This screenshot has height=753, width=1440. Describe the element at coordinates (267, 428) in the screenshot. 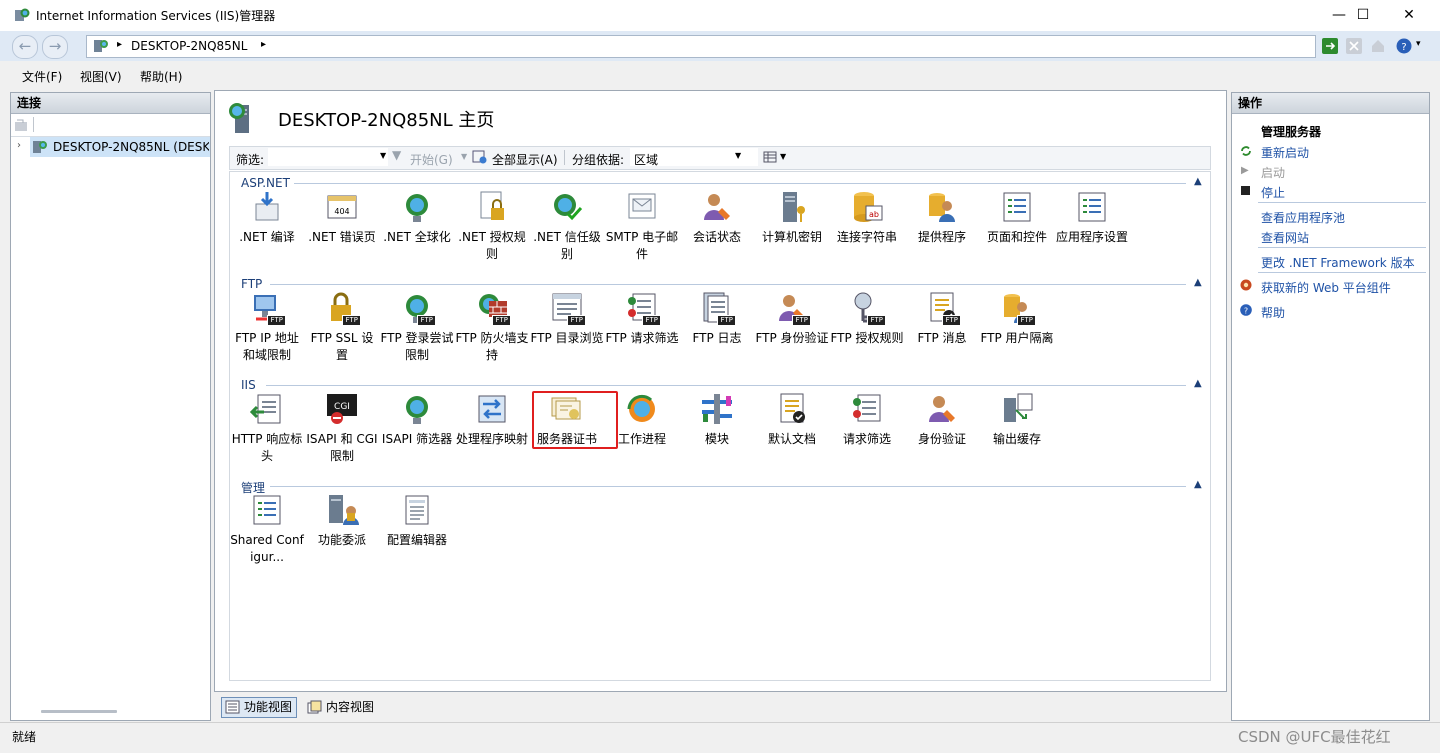

I see `feature-item: HTTP 响应标头` at that location.